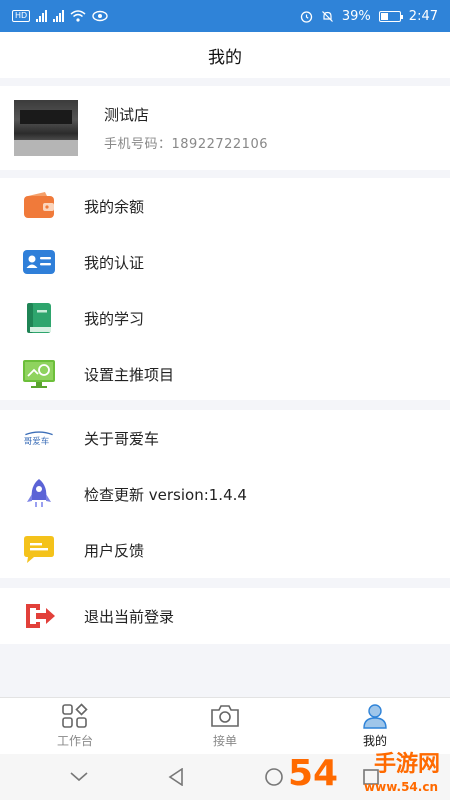 The image size is (450, 800). Describe the element at coordinates (127, 115) in the screenshot. I see `store-name: 测试店` at that location.